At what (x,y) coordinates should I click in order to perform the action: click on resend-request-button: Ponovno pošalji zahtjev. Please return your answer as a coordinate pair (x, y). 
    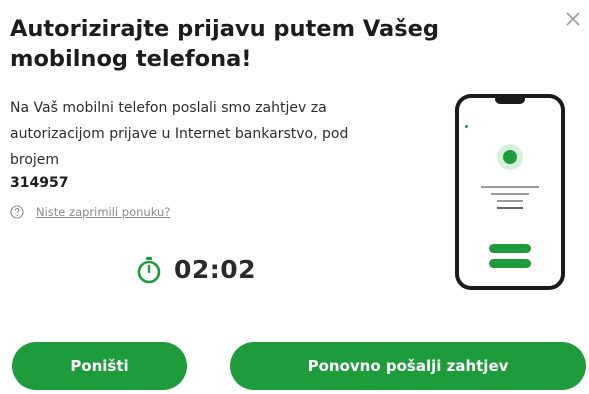
    Looking at the image, I should click on (408, 366).